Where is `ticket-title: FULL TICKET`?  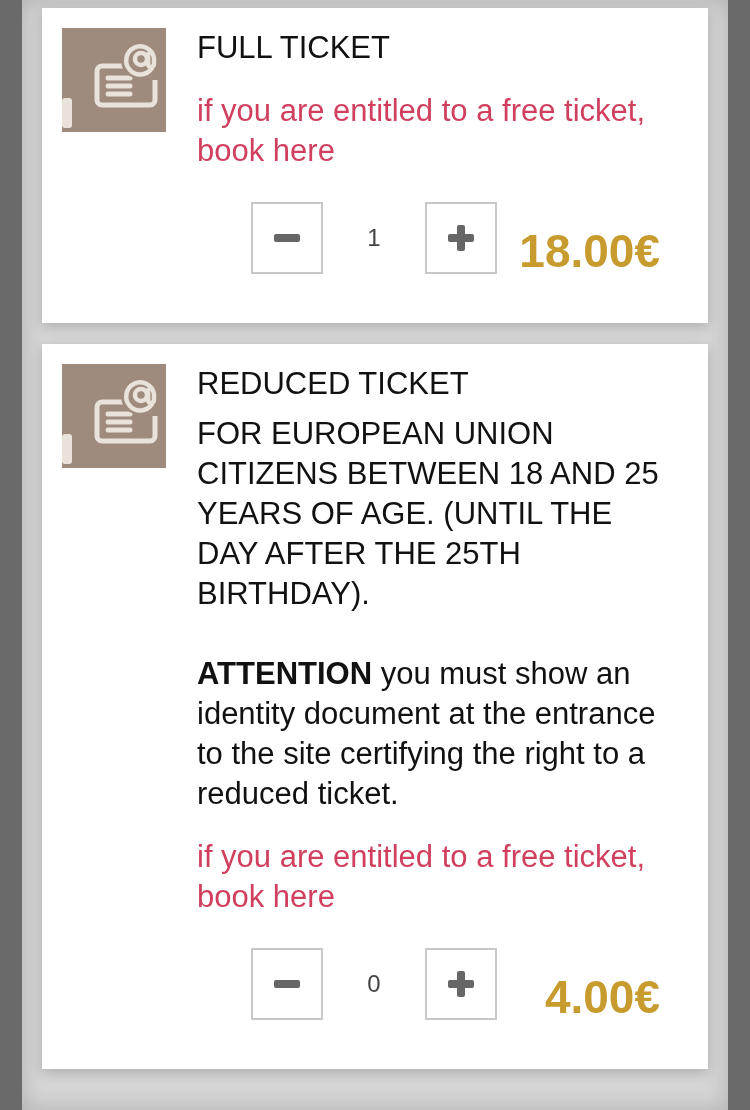
ticket-title: FULL TICKET is located at coordinates (294, 48).